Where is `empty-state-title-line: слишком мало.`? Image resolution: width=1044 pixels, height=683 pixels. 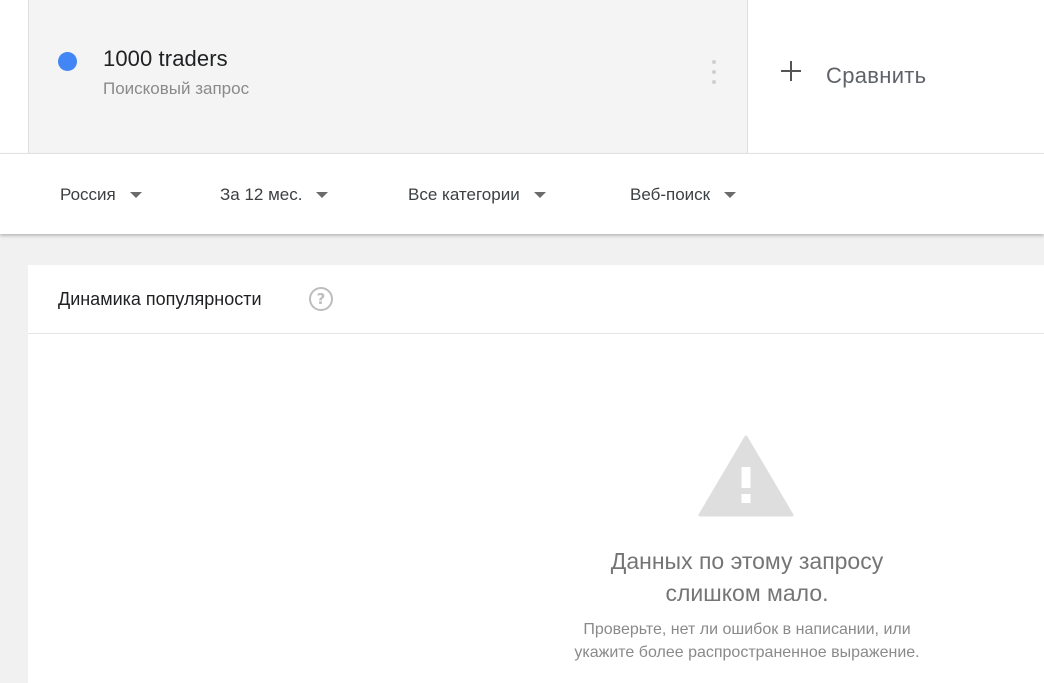 empty-state-title-line: слишком мало. is located at coordinates (747, 593).